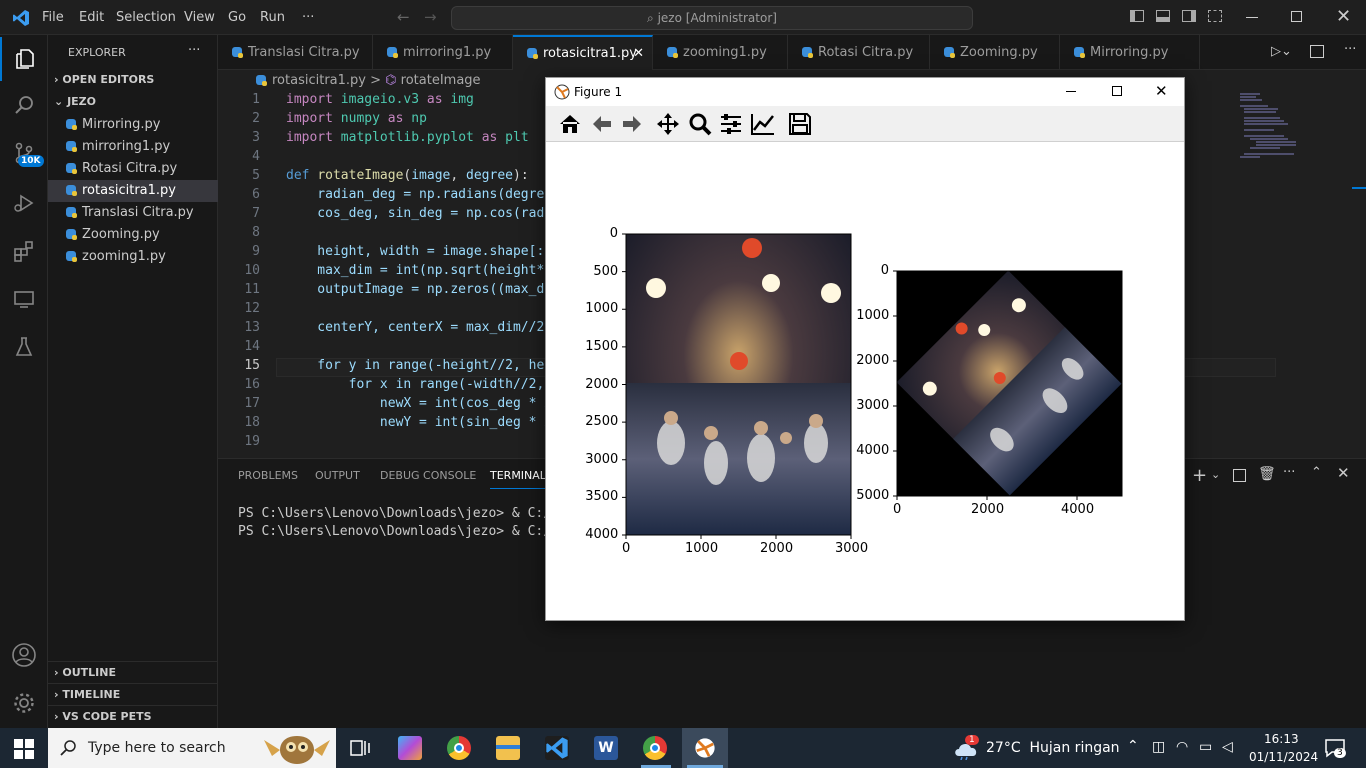 This screenshot has width=1366, height=768. What do you see at coordinates (1289, 472) in the screenshot?
I see `panel-more-icon: ···` at bounding box center [1289, 472].